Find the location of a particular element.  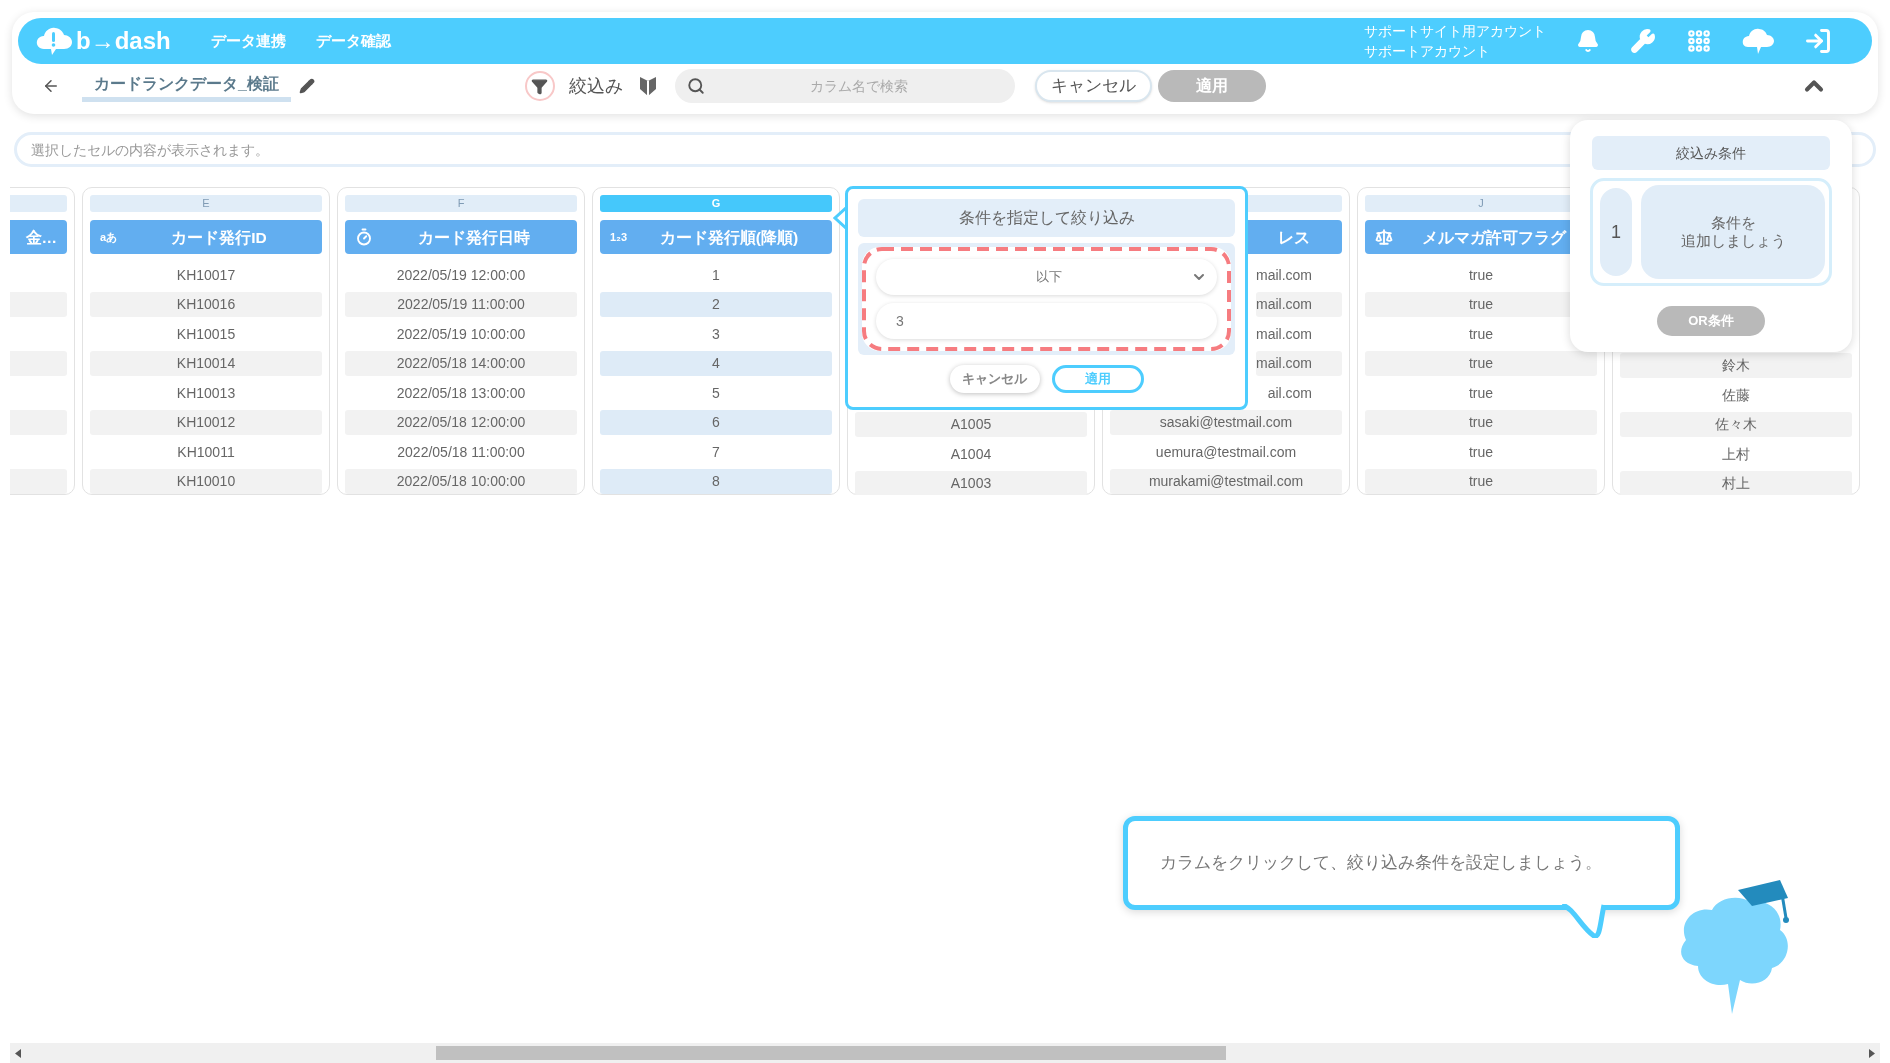

logo: b→dash is located at coordinates (123, 41).